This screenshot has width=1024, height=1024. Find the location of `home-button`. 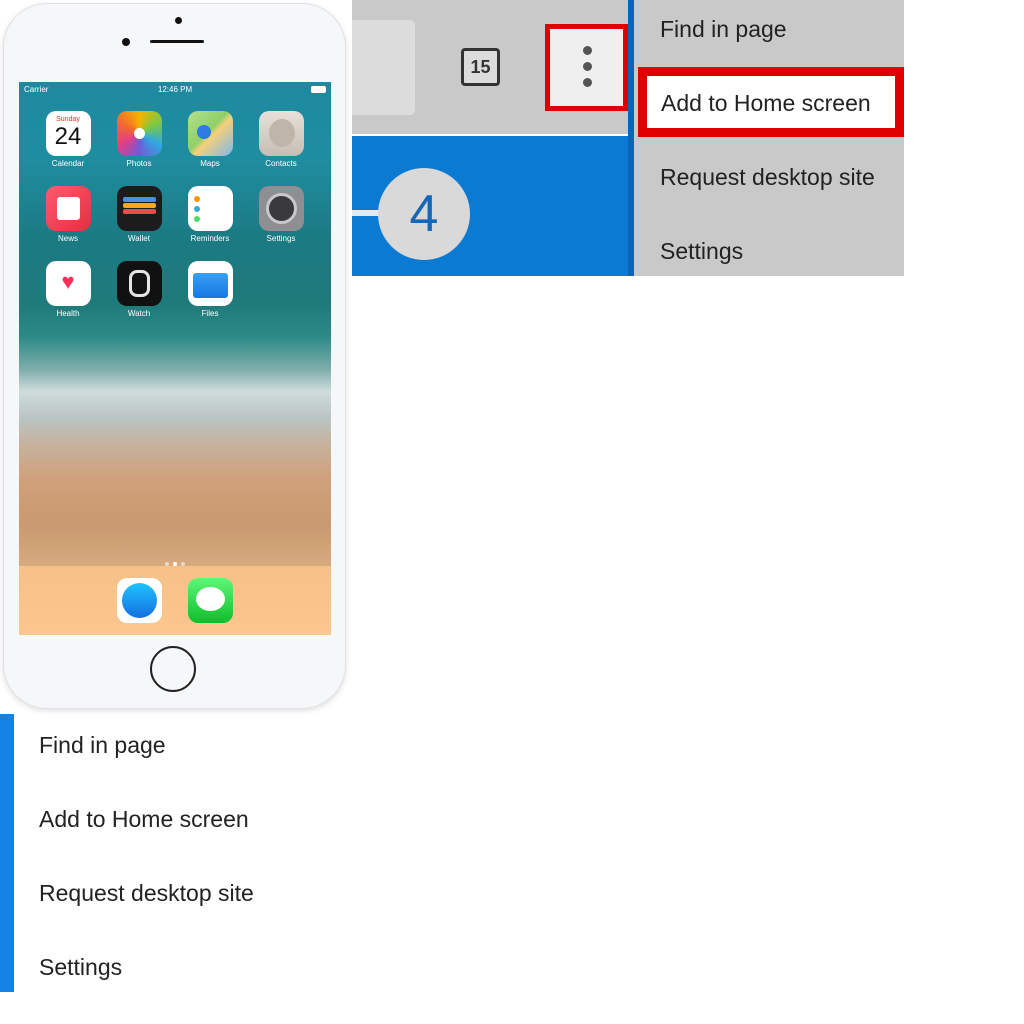

home-button is located at coordinates (173, 669).